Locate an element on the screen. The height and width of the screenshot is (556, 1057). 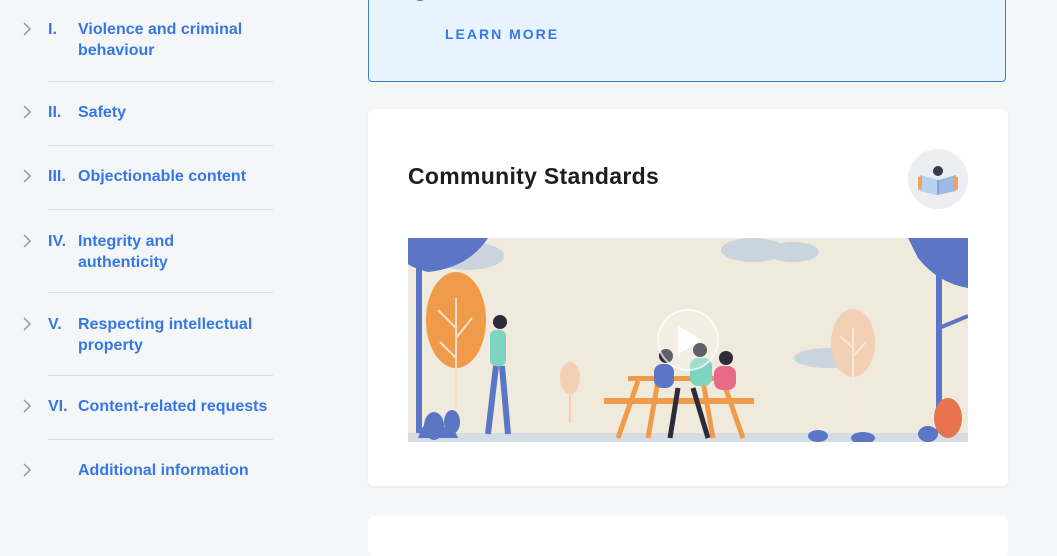
sidebar-item-additional-information: Additional information is located at coordinates (150, 472).